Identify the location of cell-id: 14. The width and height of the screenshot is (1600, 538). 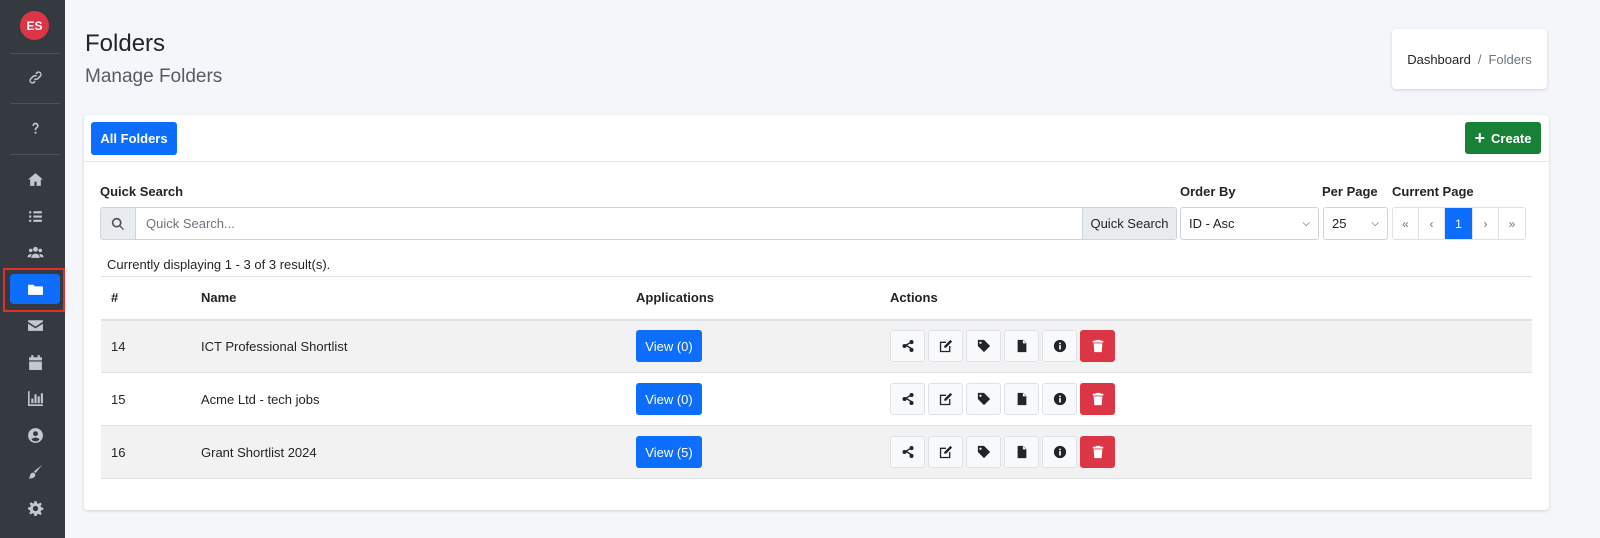
(118, 346).